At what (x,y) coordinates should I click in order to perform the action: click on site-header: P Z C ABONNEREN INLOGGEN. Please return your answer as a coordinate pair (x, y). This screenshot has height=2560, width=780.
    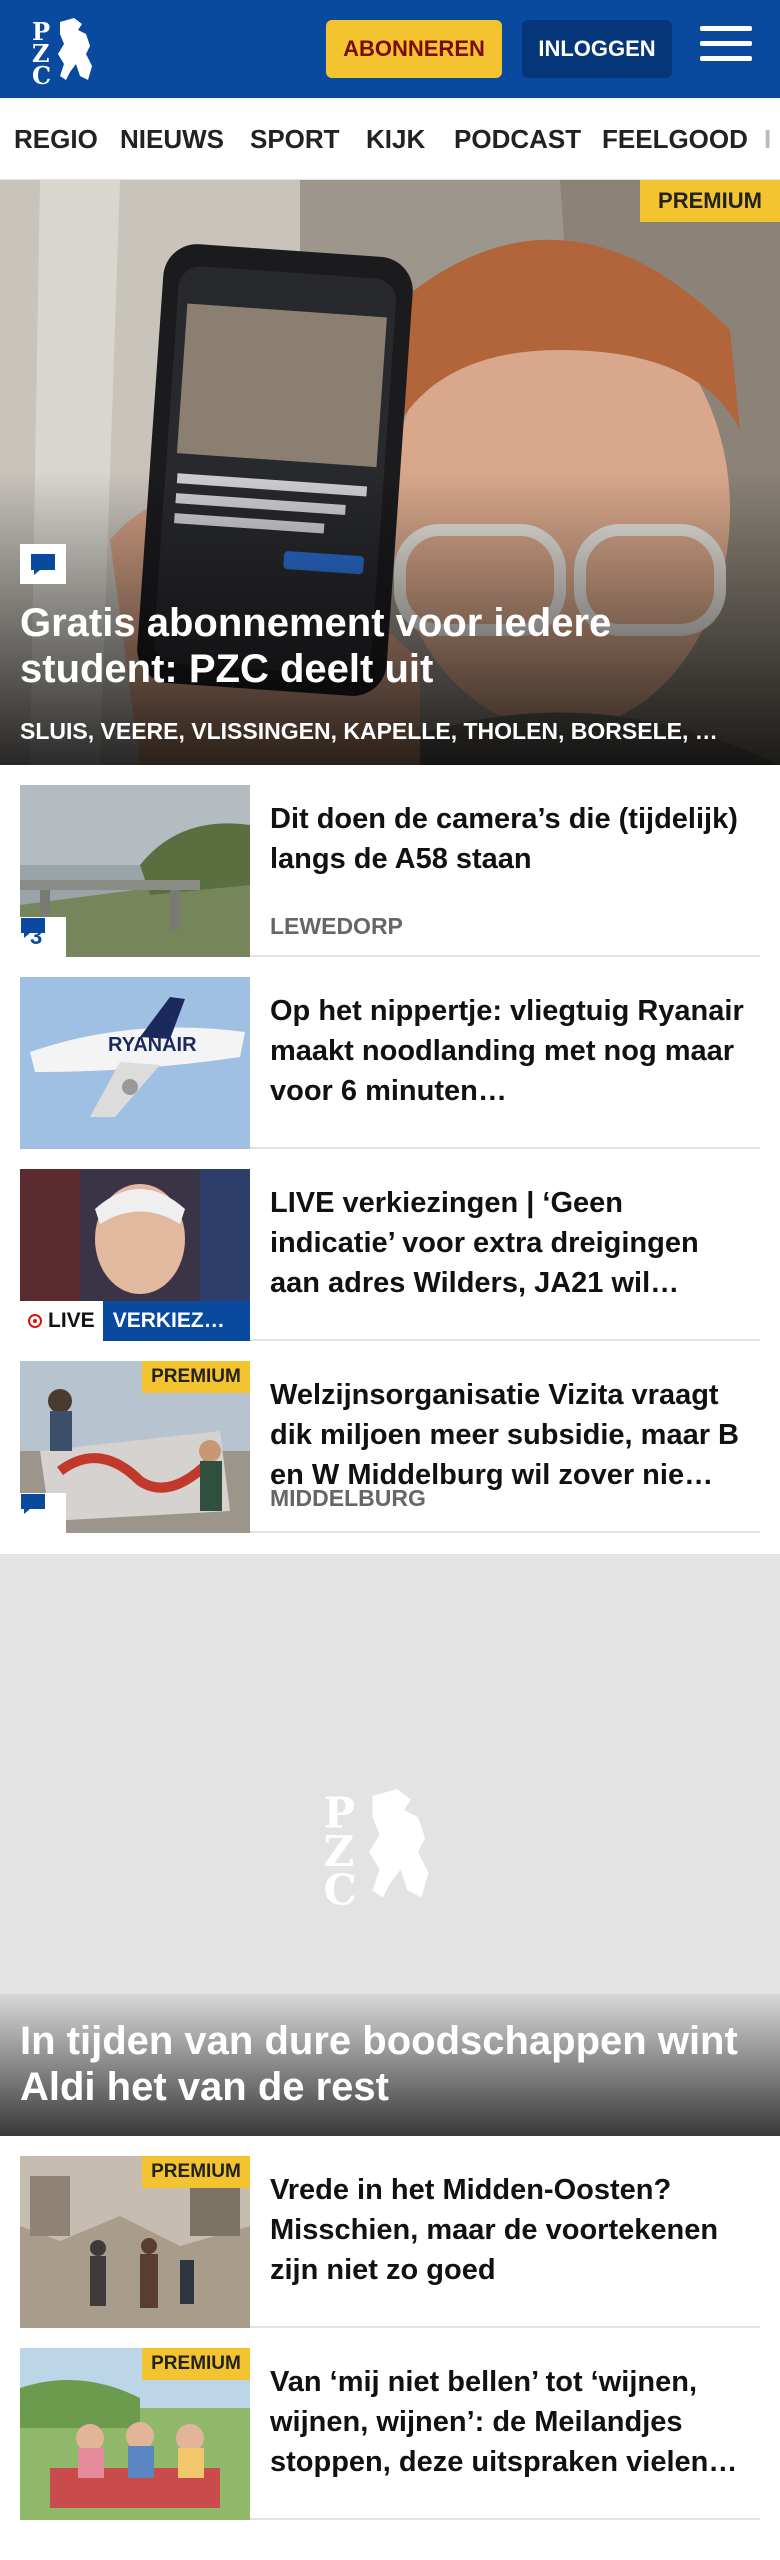
    Looking at the image, I should click on (390, 49).